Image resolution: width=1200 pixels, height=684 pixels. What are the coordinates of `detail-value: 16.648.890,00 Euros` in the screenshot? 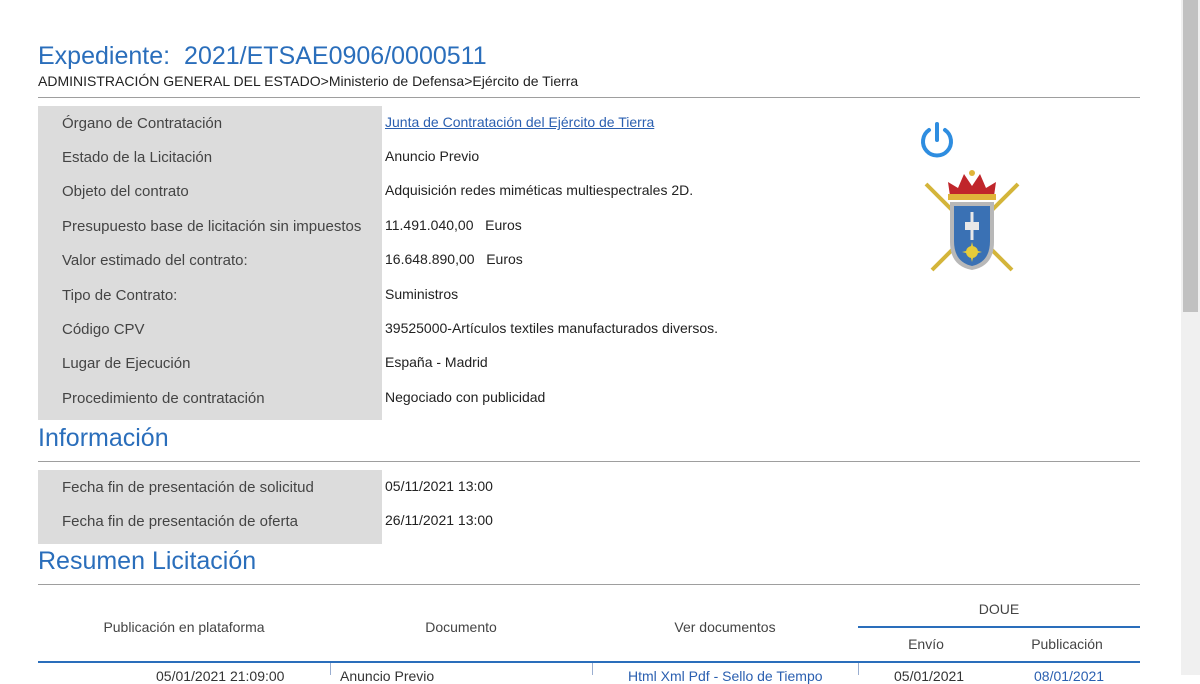 It's located at (454, 259).